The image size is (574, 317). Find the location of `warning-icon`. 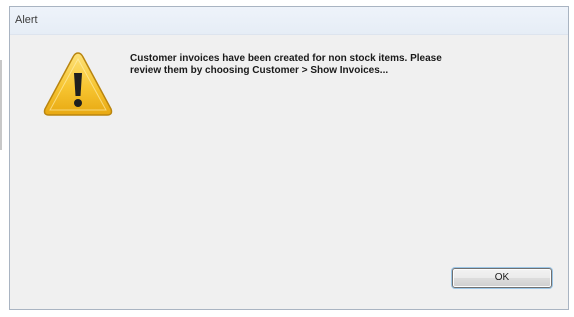

warning-icon is located at coordinates (78, 84).